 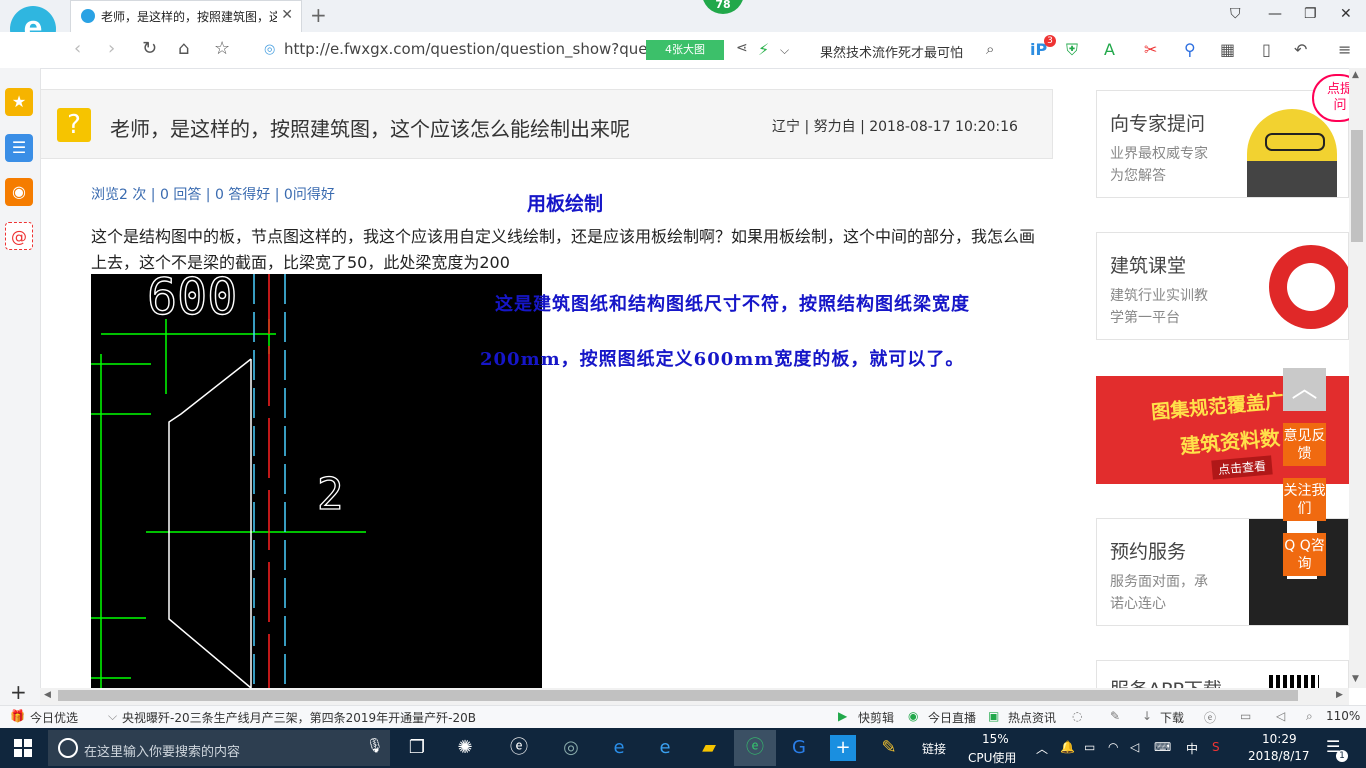 What do you see at coordinates (1355, 75) in the screenshot?
I see `scroll-up-icon: ▲` at bounding box center [1355, 75].